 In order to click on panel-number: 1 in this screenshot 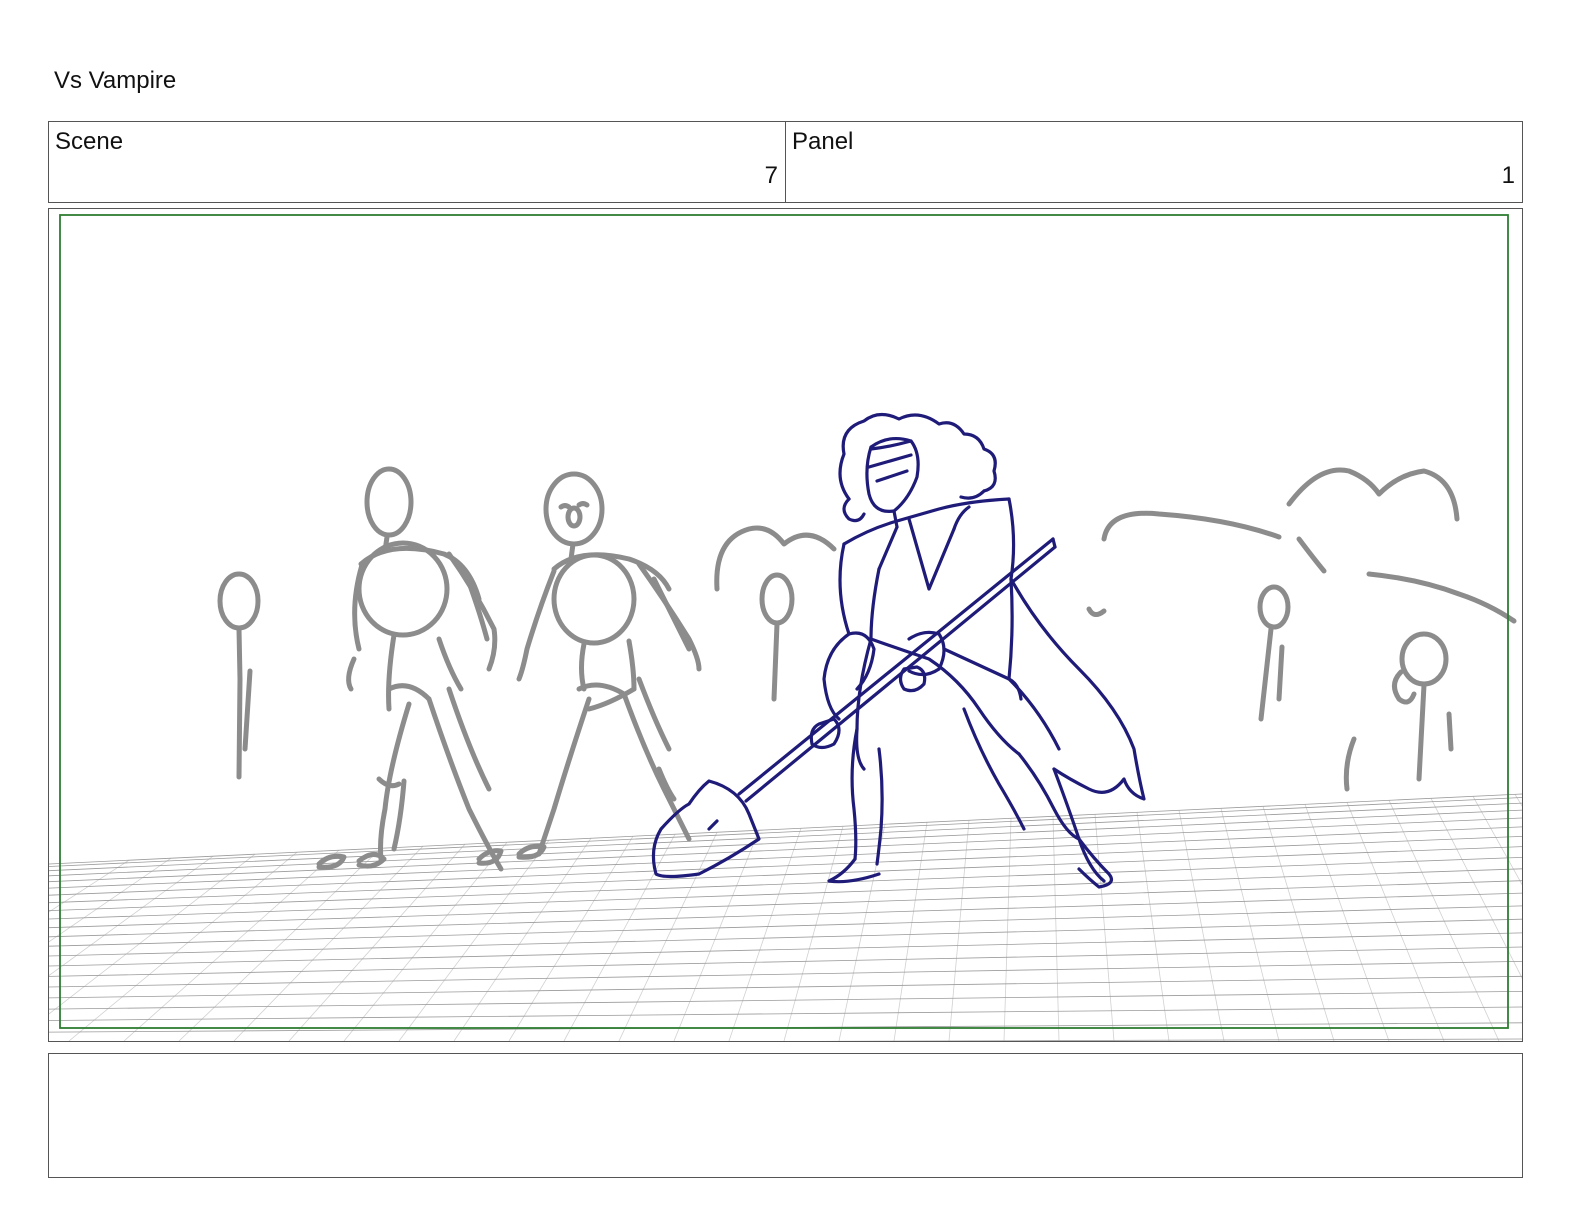, I will do `click(1508, 175)`.